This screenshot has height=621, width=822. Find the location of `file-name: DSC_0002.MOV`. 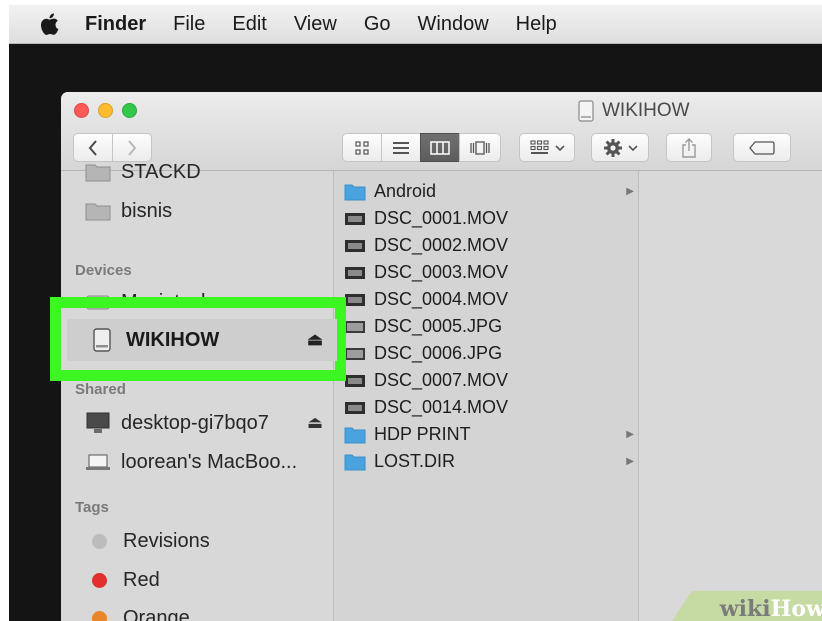

file-name: DSC_0002.MOV is located at coordinates (441, 245).